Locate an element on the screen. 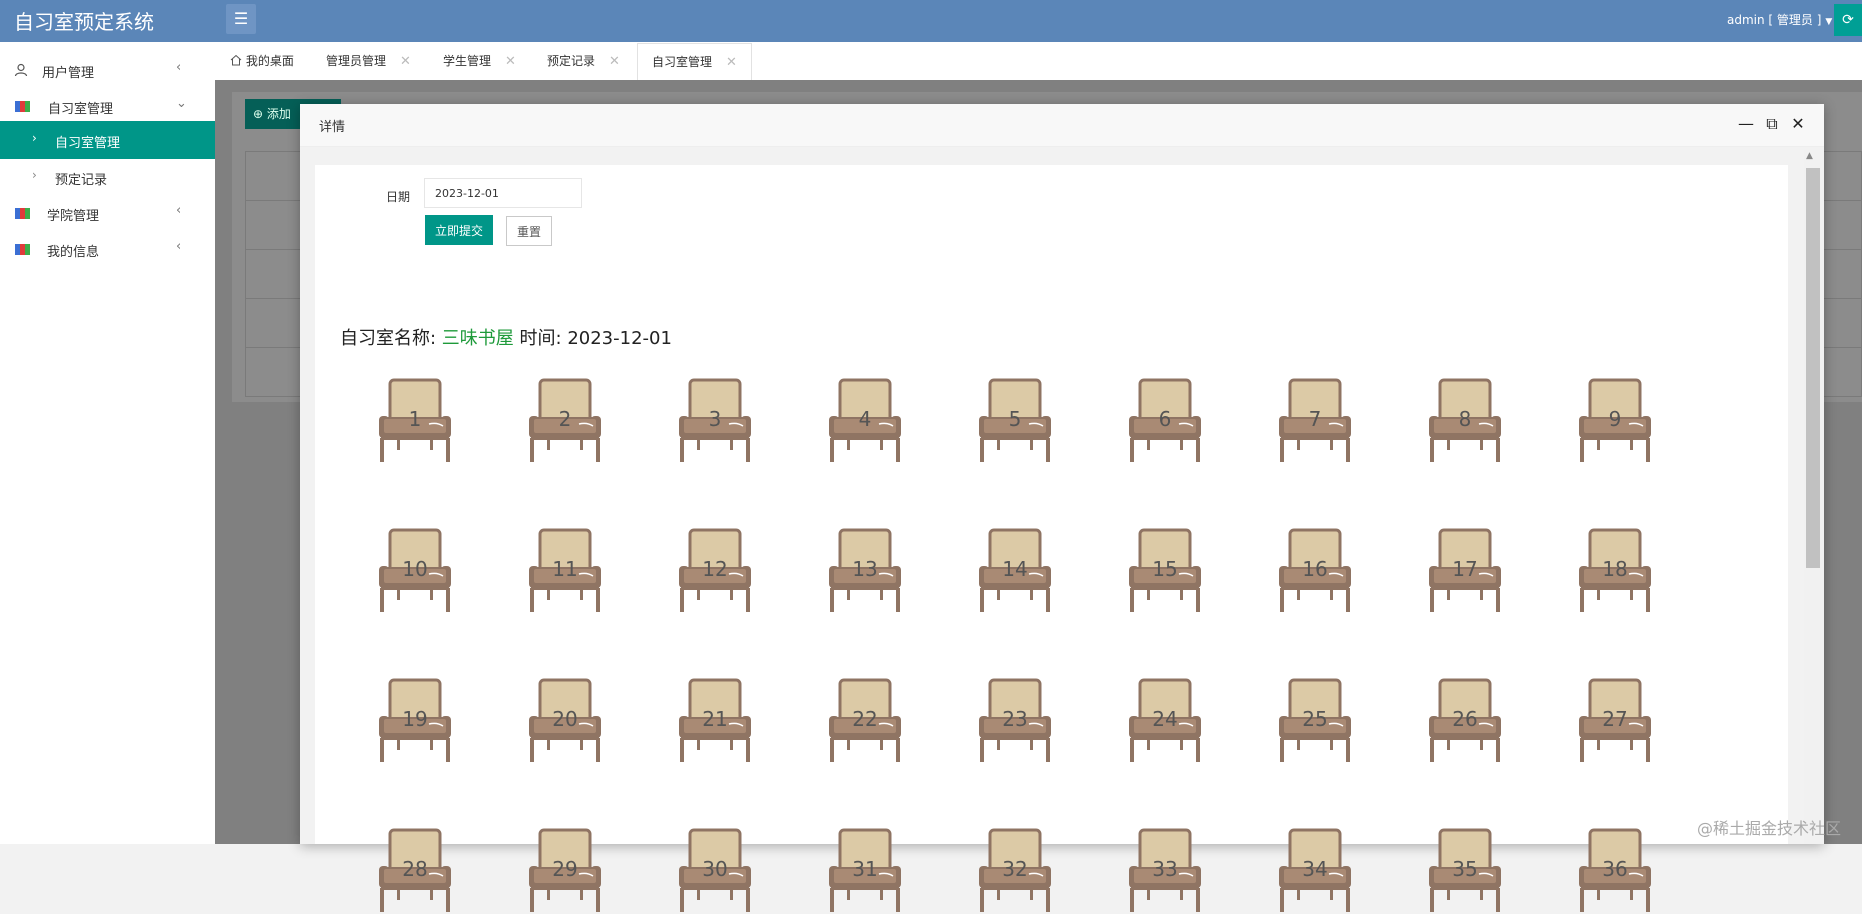  seat-5: 5 is located at coordinates (1015, 421).